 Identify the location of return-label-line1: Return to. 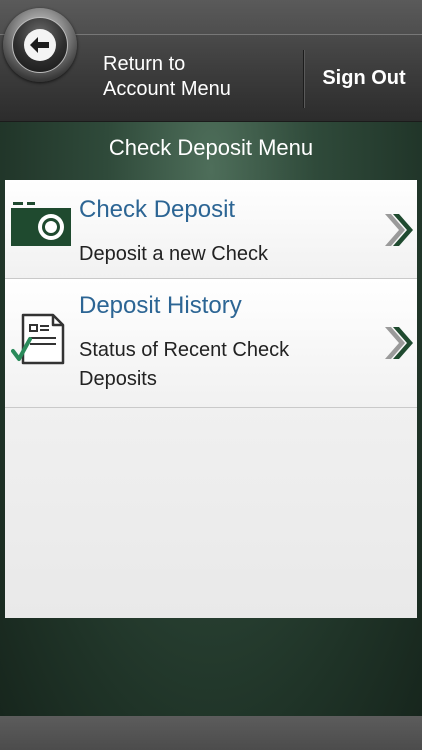
(144, 64).